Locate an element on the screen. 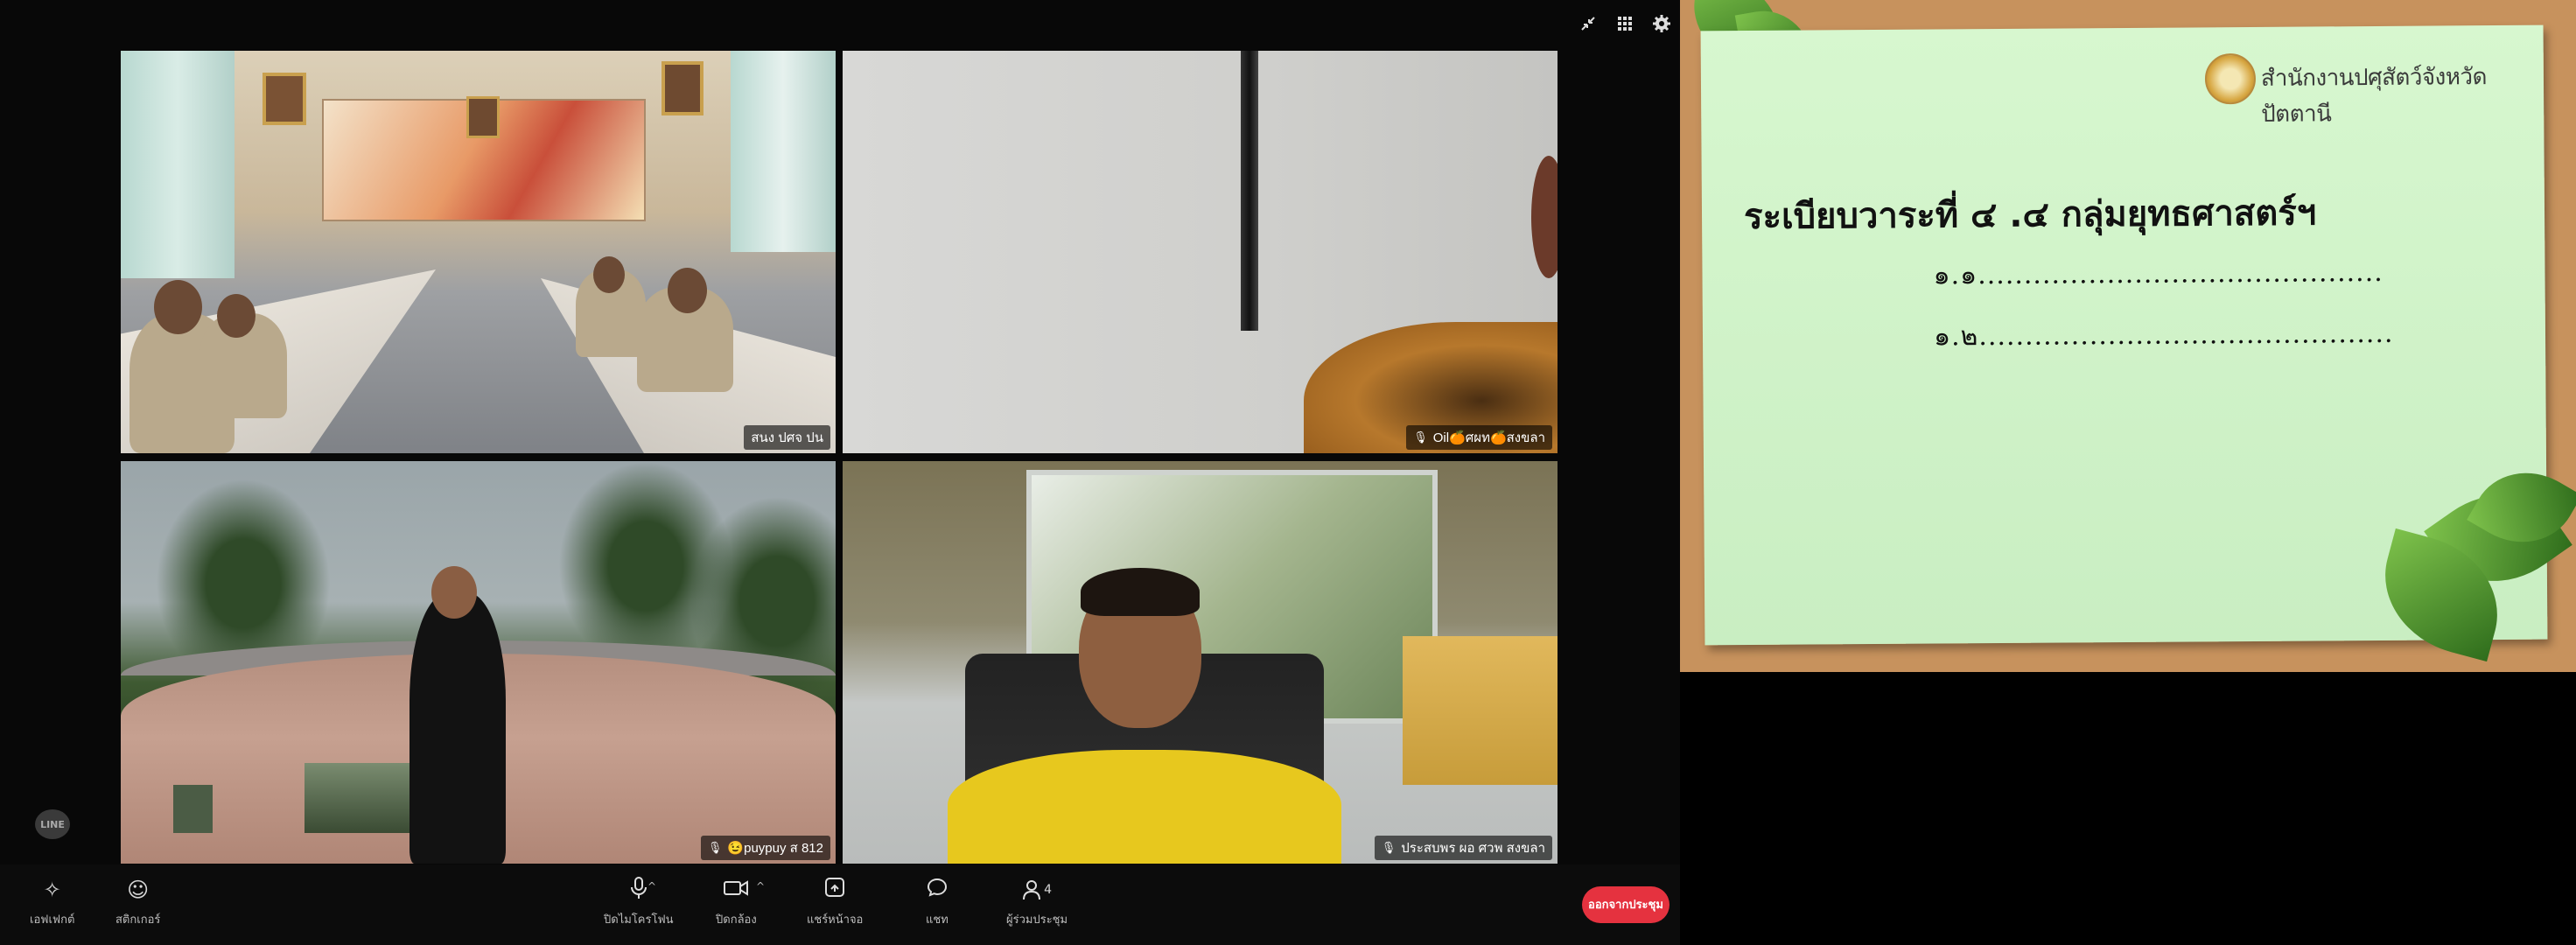 The image size is (2576, 945). participant-name-label: สนง ปศจ ปน is located at coordinates (787, 437).